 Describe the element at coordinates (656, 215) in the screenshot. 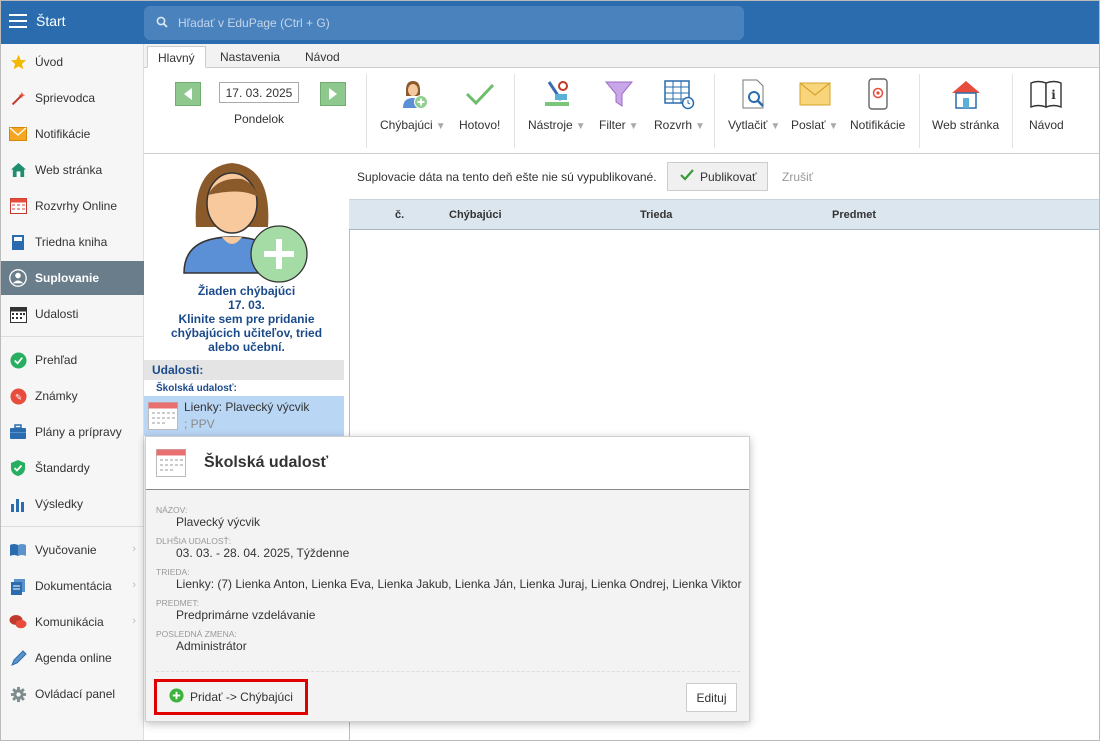

I see `column-header-class: Trieda` at that location.